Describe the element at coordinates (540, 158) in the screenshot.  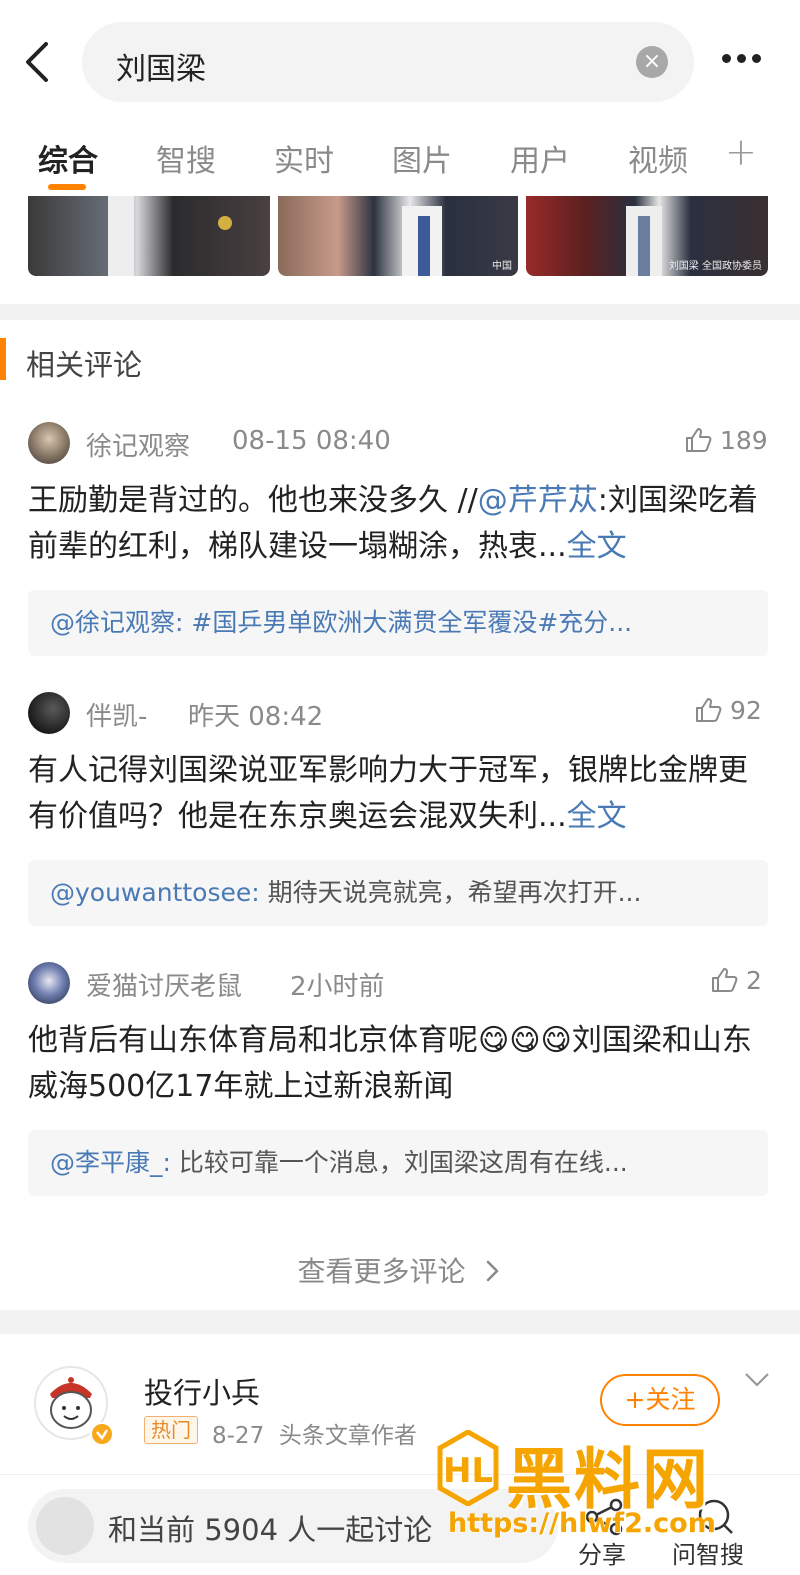
I see `tab-users: 用户` at that location.